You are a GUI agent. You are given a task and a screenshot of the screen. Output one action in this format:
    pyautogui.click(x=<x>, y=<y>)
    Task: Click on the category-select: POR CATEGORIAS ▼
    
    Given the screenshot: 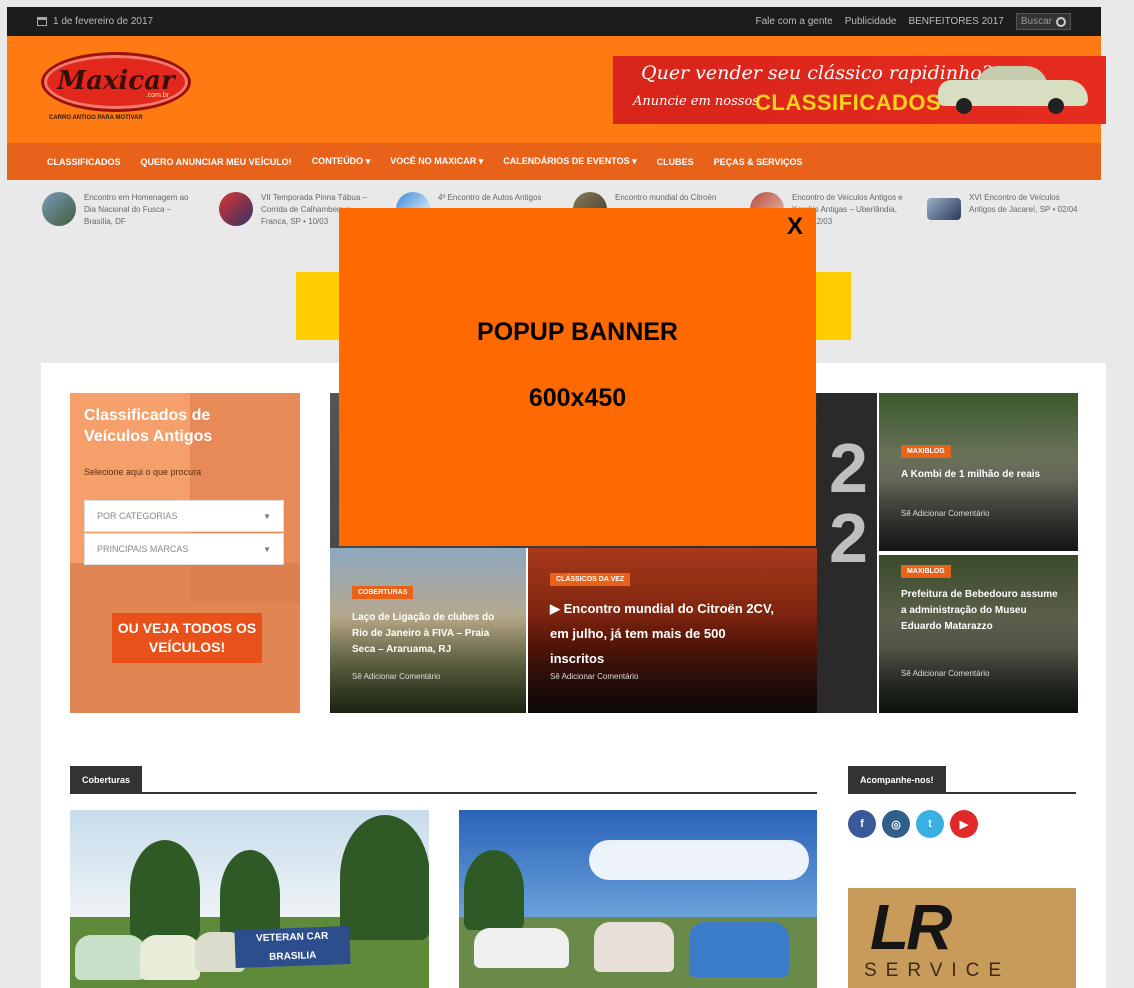 What is the action you would take?
    pyautogui.click(x=184, y=516)
    